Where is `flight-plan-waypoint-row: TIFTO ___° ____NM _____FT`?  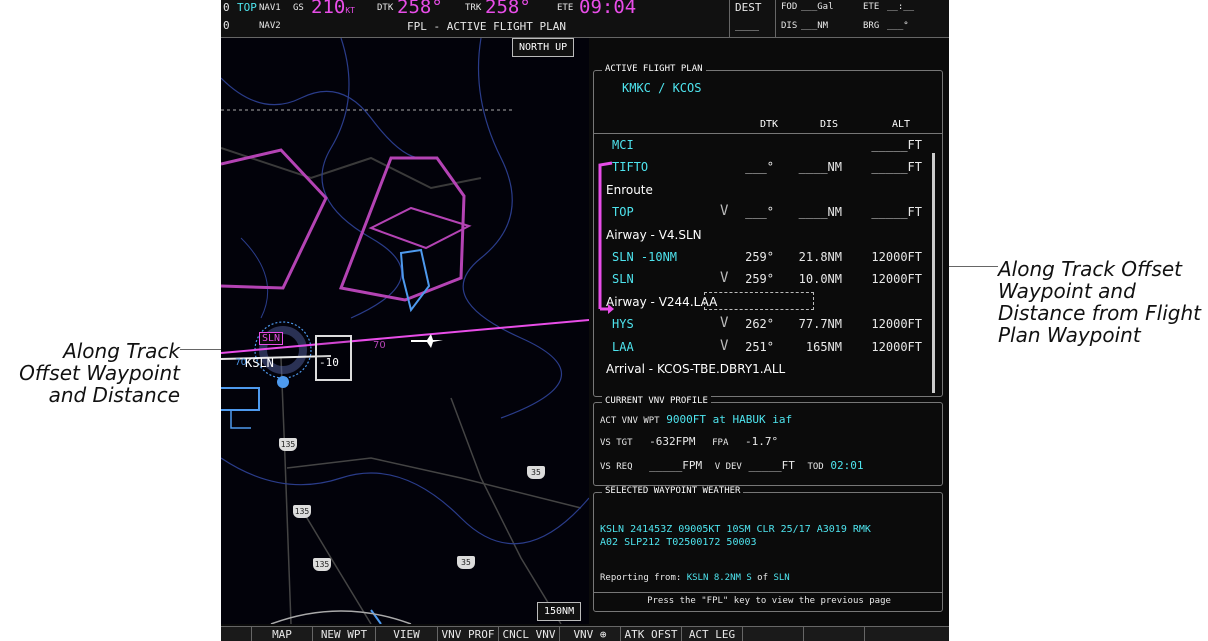
flight-plan-waypoint-row: TIFTO ___° ____NM _____FT is located at coordinates (764, 168).